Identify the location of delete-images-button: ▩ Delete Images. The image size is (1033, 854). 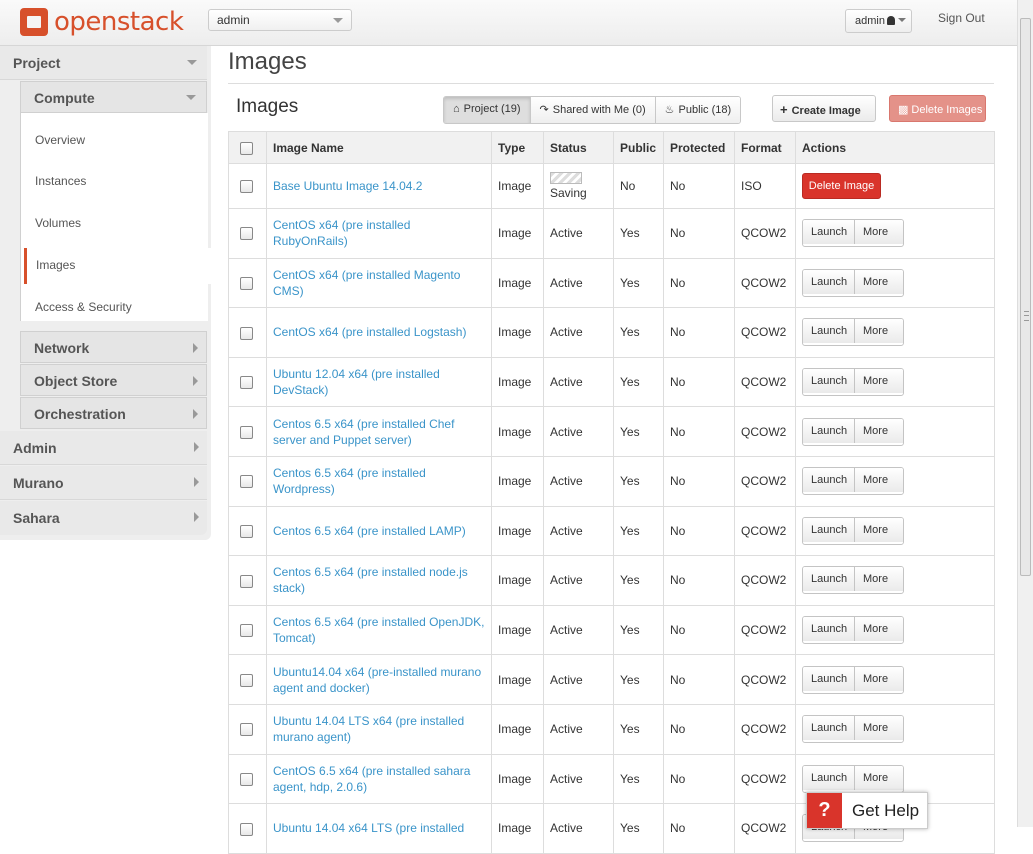
(937, 108).